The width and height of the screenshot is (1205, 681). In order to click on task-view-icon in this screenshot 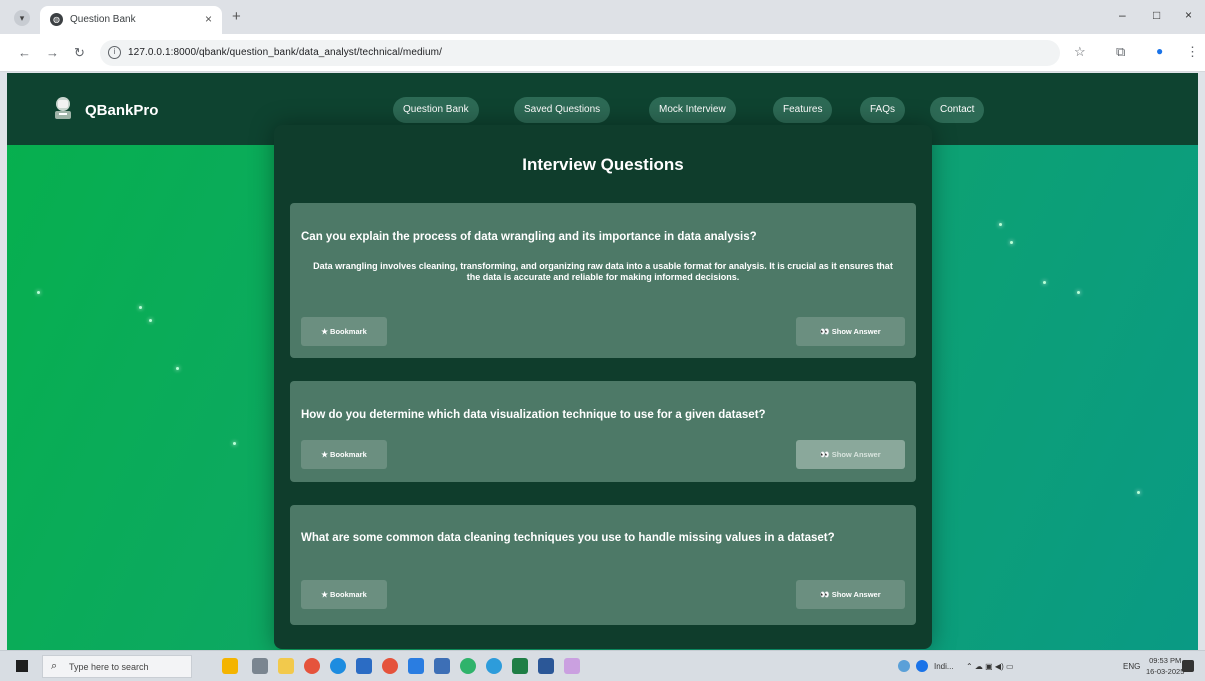, I will do `click(260, 666)`.